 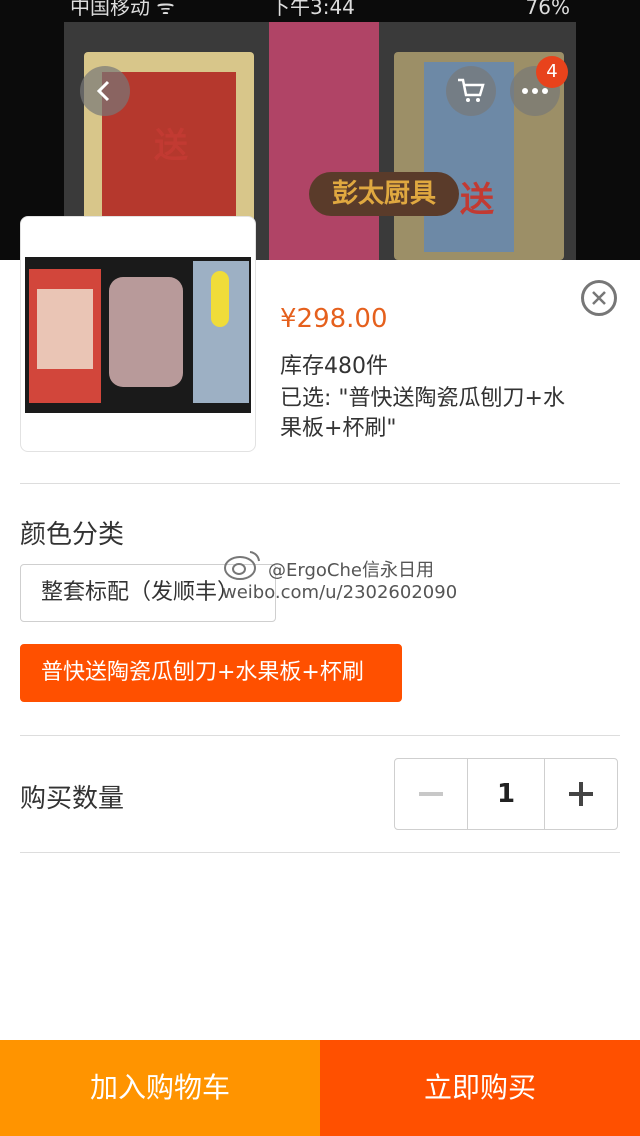 What do you see at coordinates (171, 146) in the screenshot?
I see `promo-text-left: 送` at bounding box center [171, 146].